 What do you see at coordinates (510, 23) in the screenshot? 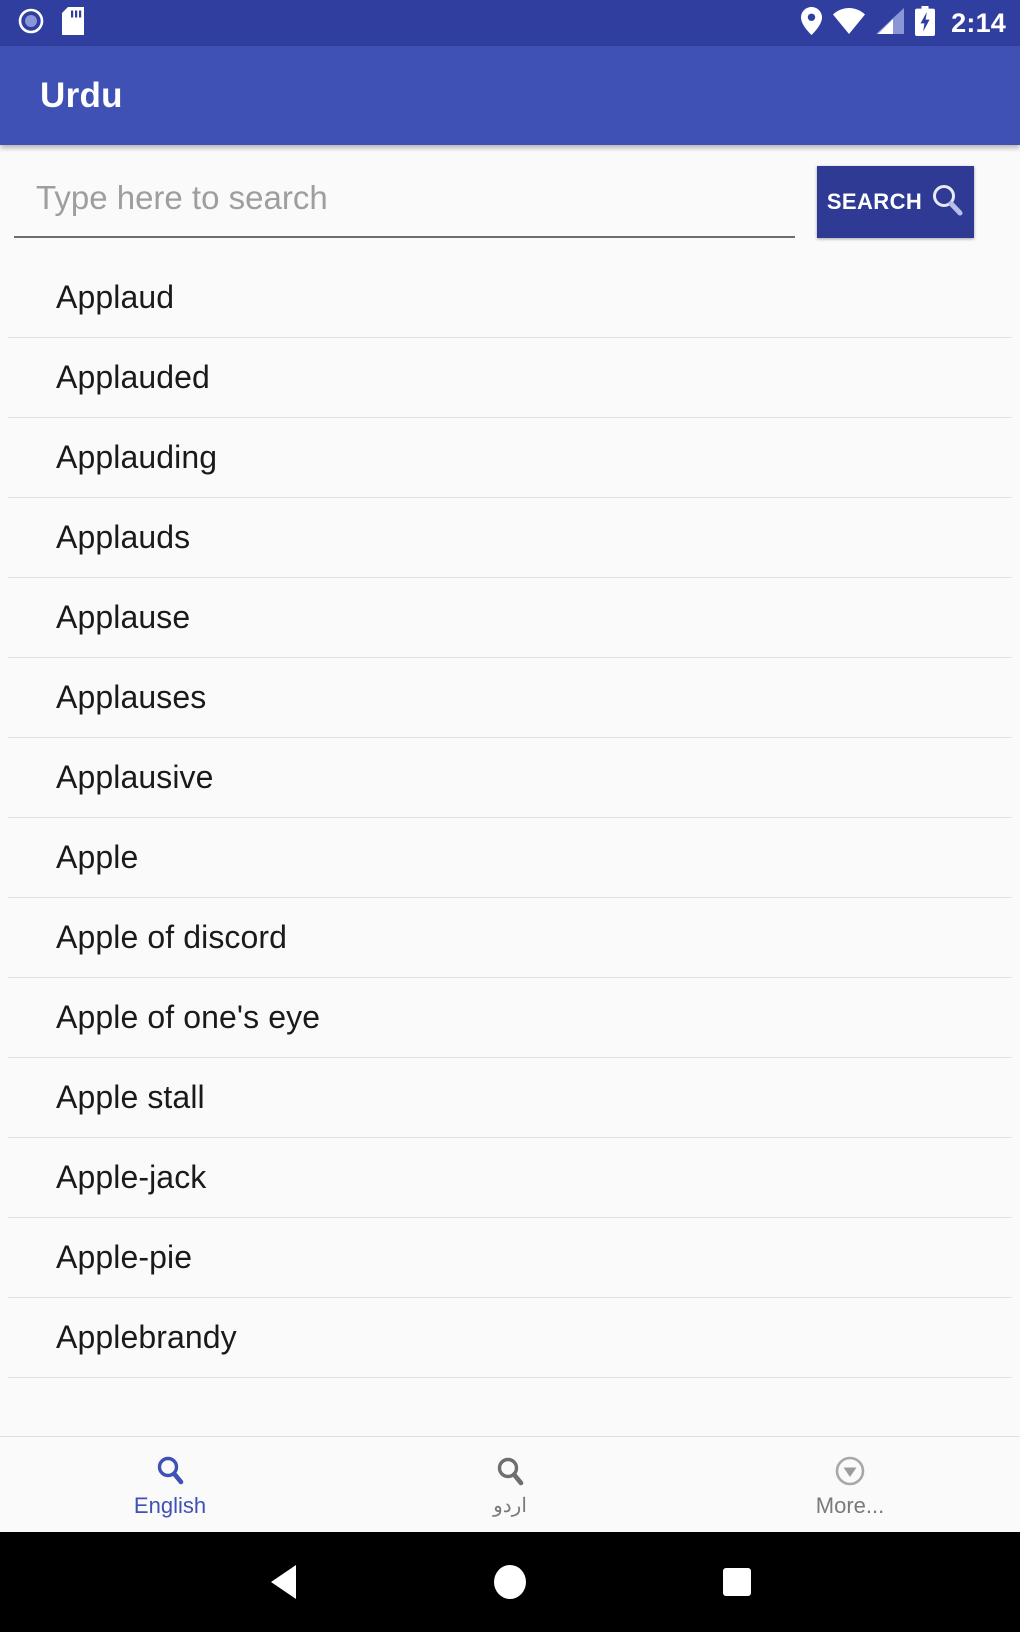
I see `status-bar: 2:14` at bounding box center [510, 23].